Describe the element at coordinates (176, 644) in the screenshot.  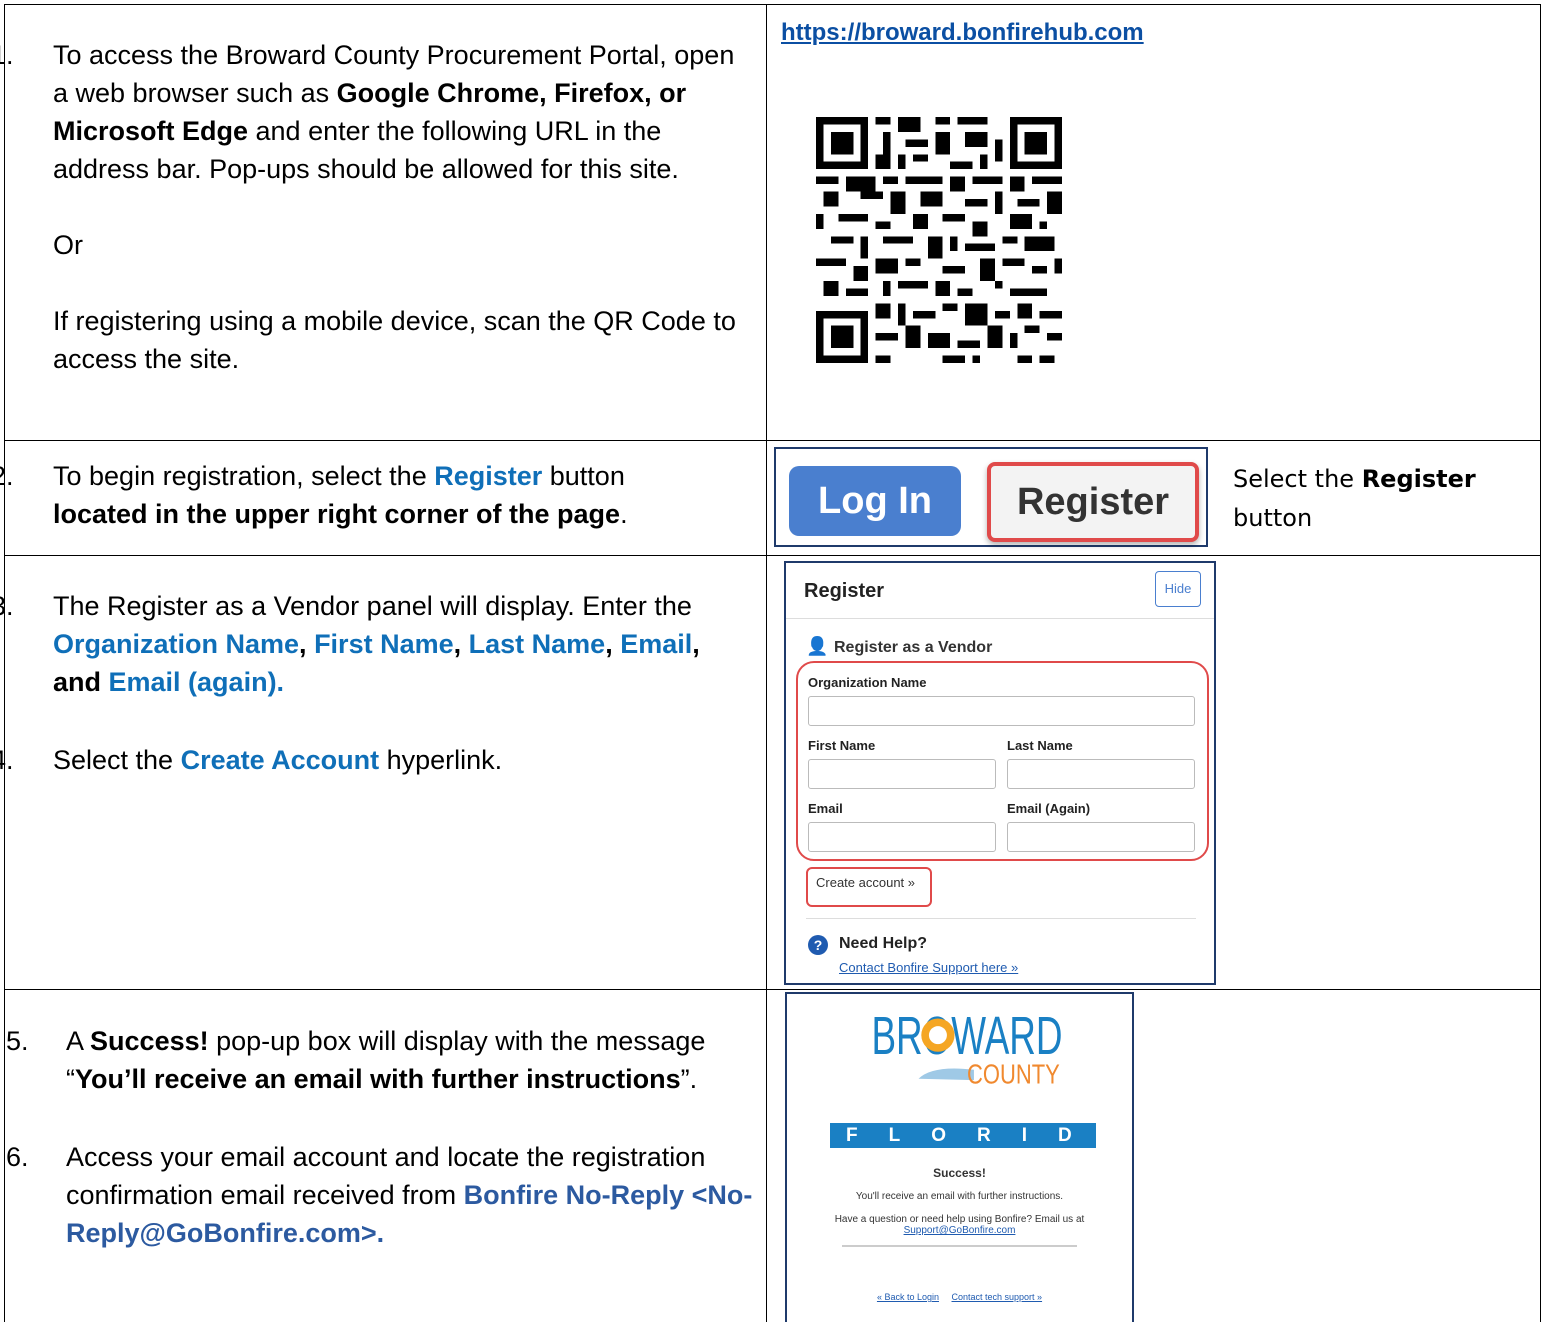
I see `org-term: Organization Name` at that location.